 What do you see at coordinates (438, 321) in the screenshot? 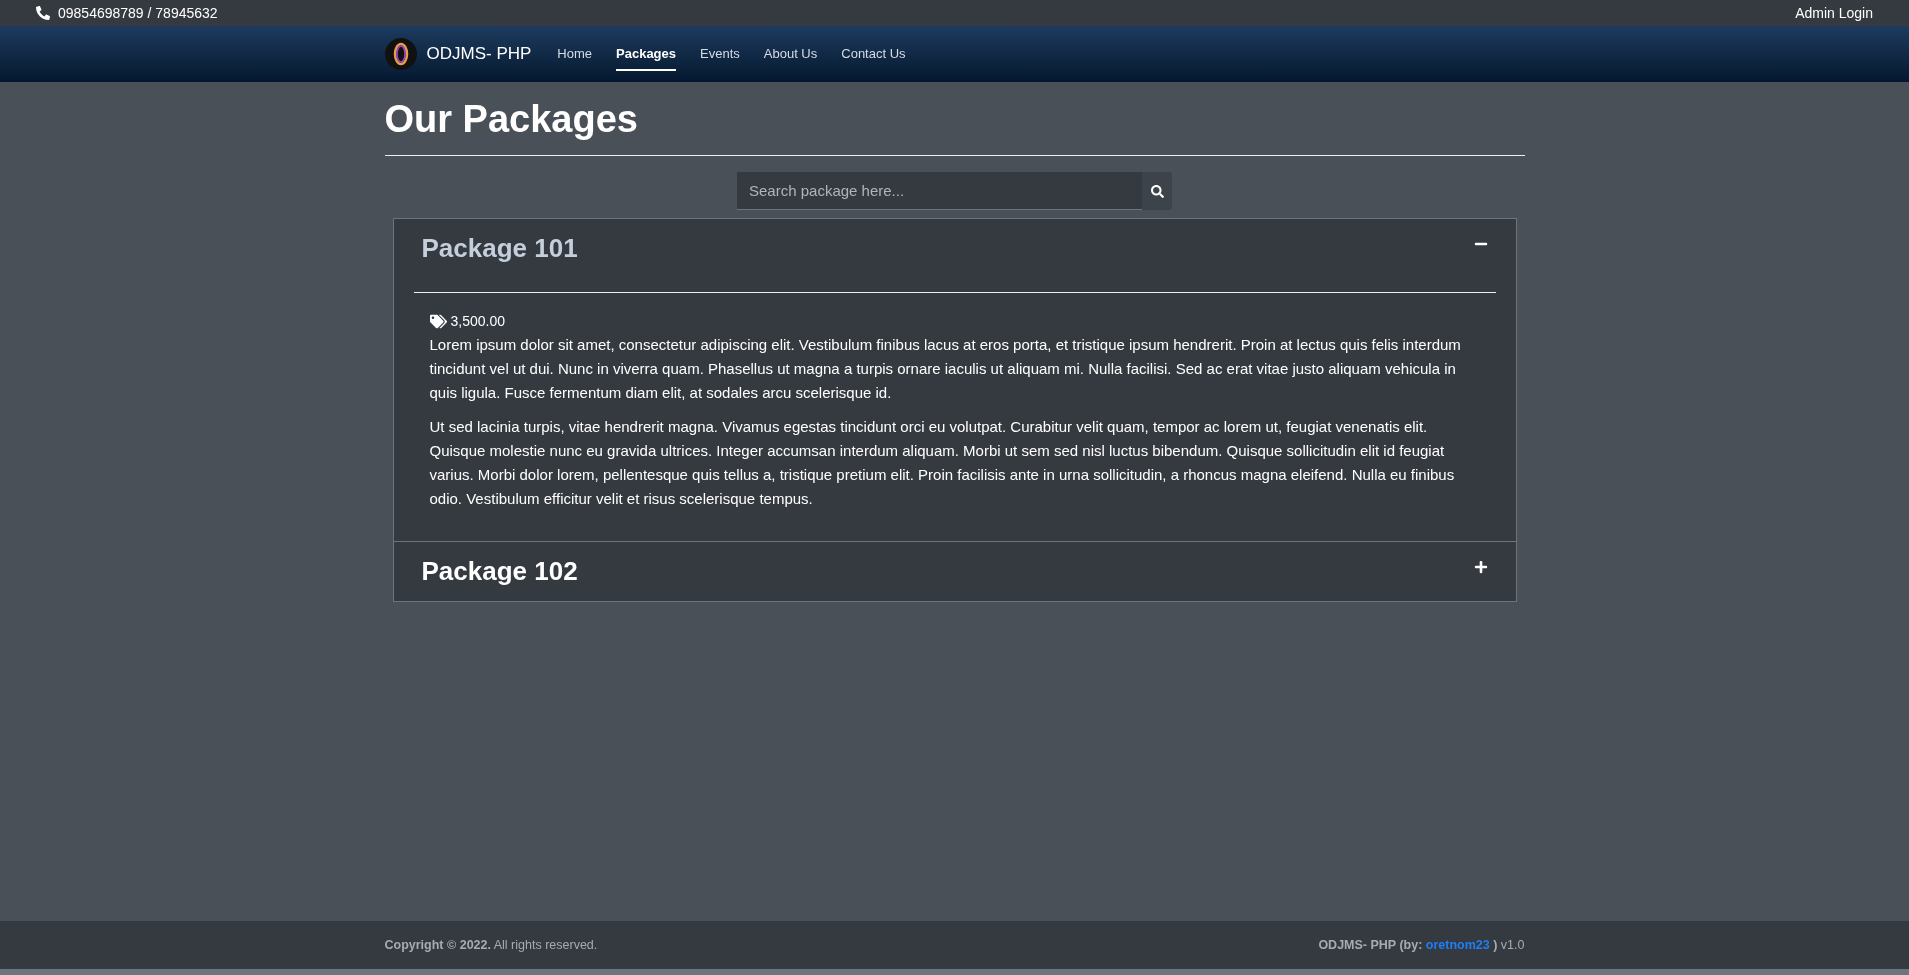
I see `tags-icon` at bounding box center [438, 321].